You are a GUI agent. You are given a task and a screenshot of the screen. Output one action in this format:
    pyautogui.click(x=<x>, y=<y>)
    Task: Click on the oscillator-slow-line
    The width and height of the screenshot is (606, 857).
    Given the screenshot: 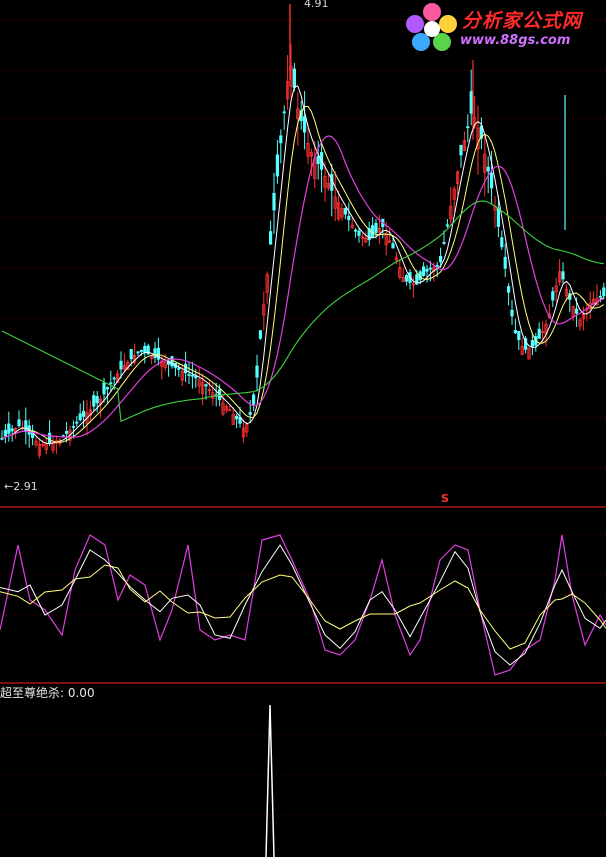 What is the action you would take?
    pyautogui.click(x=303, y=607)
    